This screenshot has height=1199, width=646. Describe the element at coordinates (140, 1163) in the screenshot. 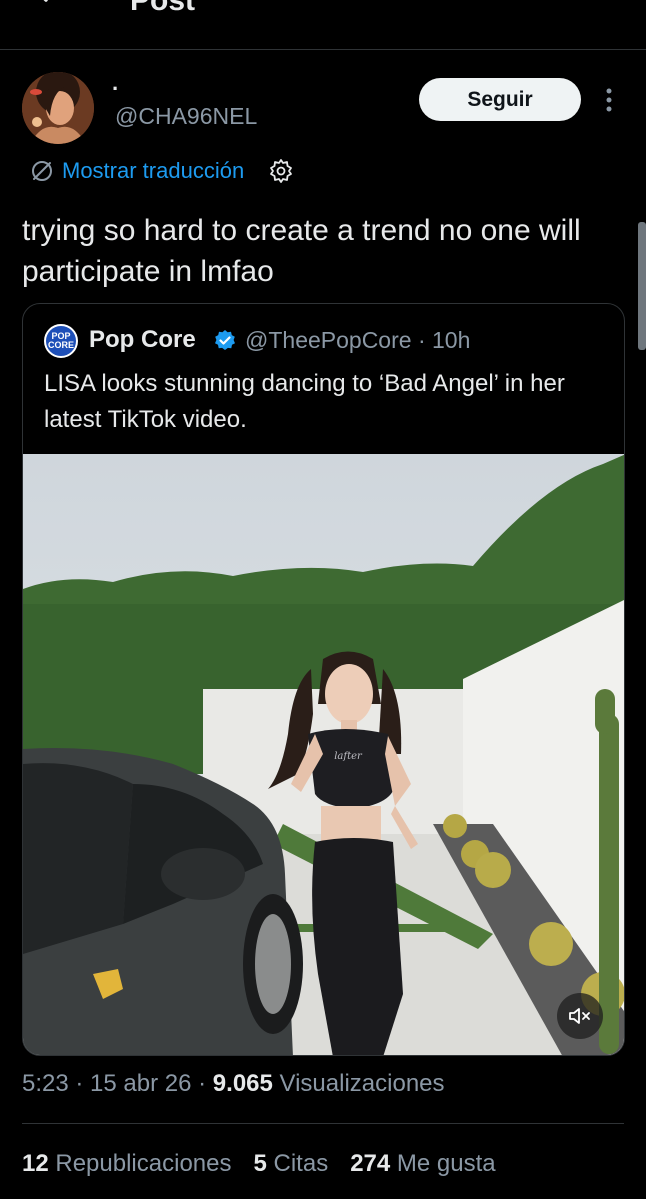

I see `reposts-label: Republicaciones` at that location.